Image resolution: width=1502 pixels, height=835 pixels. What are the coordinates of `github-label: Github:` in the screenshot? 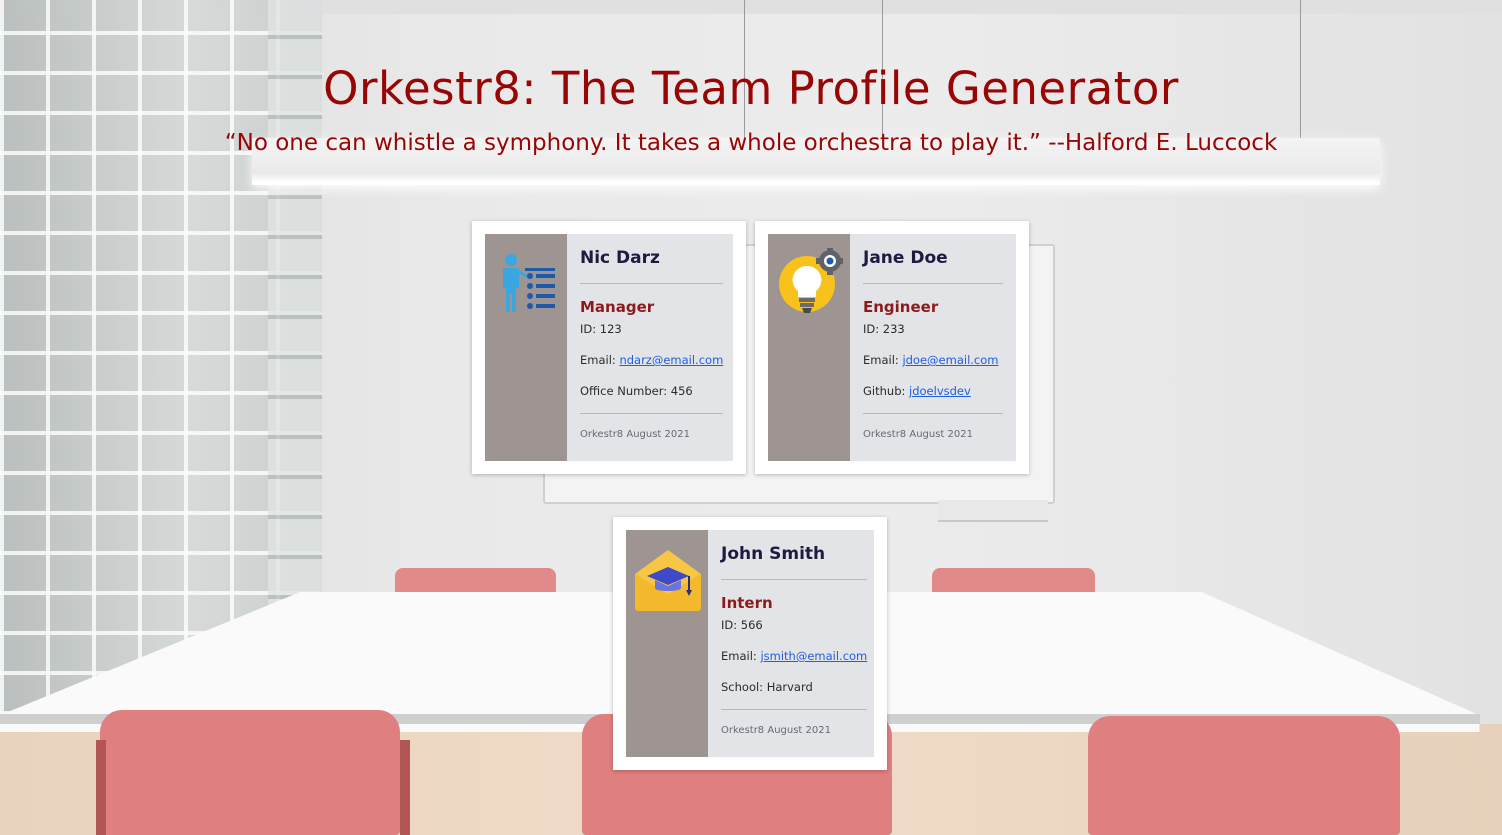 It's located at (886, 391).